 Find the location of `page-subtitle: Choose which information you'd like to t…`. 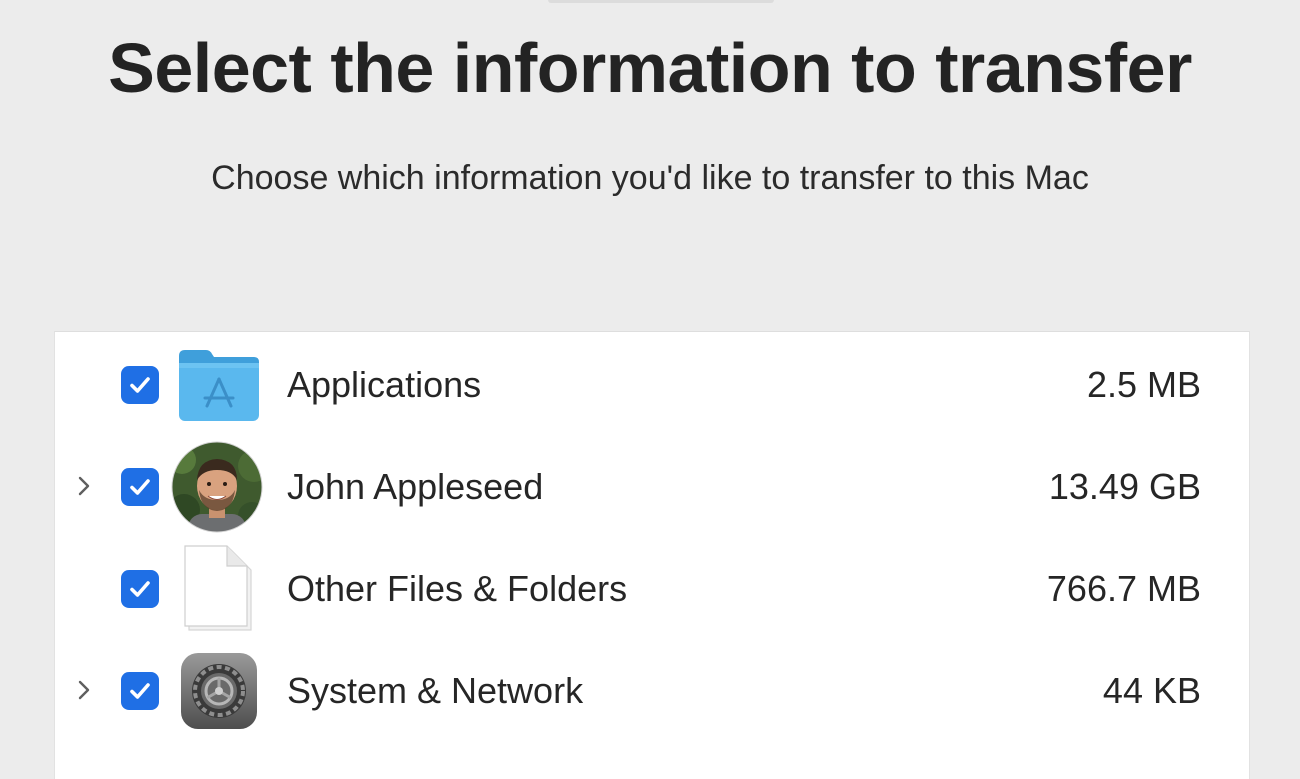

page-subtitle: Choose which information you'd like to t… is located at coordinates (650, 178).